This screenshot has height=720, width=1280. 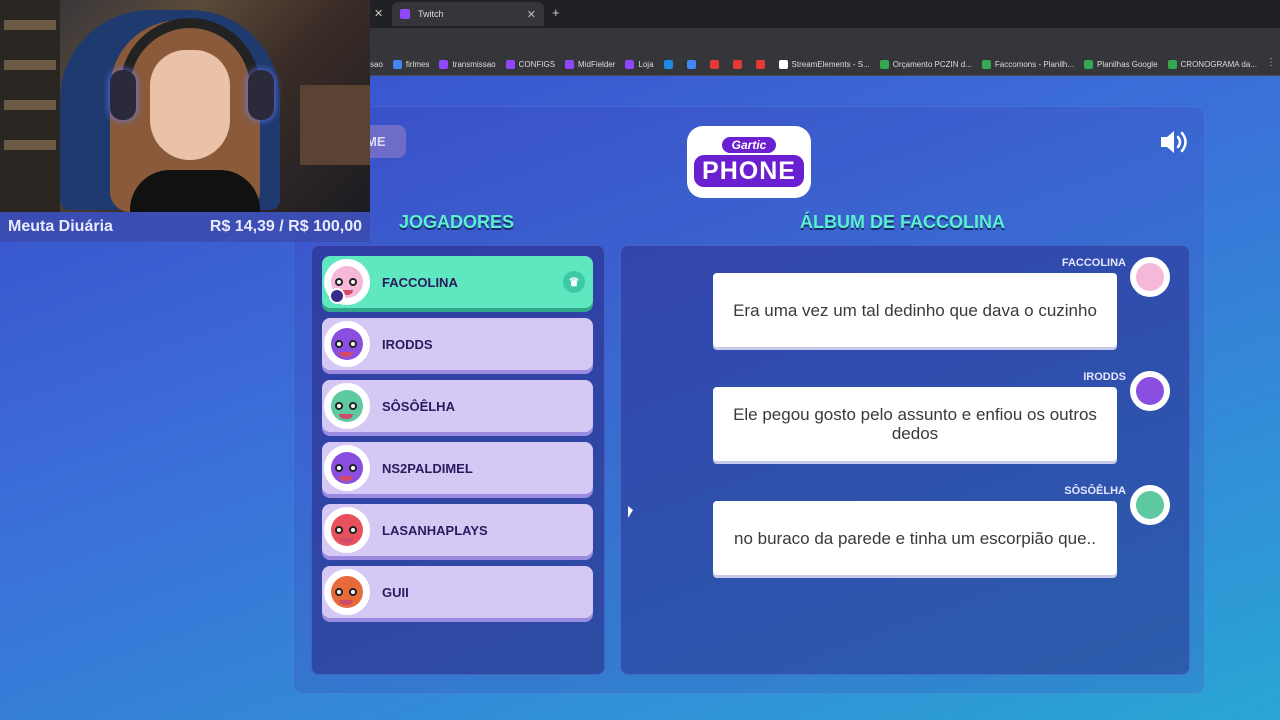 I want to click on bookmark-item: MidFielder, so click(x=590, y=64).